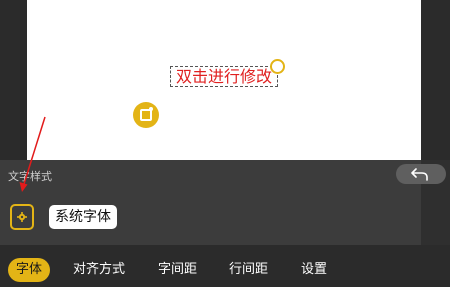 The height and width of the screenshot is (287, 450). Describe the element at coordinates (248, 270) in the screenshot. I see `tab-line-spacing: 行间距` at that location.